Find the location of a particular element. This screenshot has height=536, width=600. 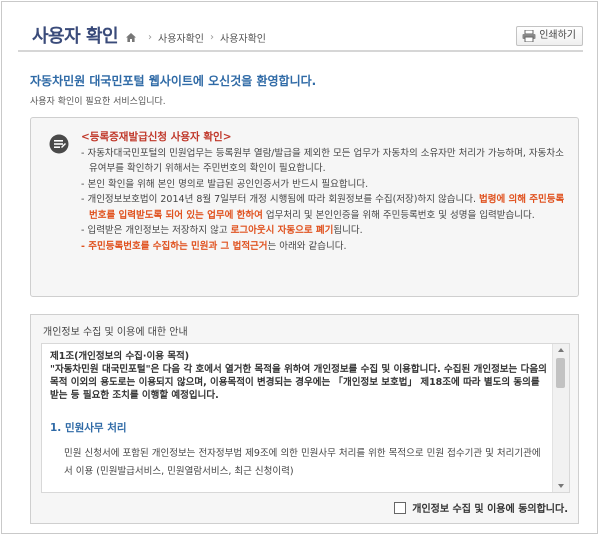

print-label: 인쇄하기 is located at coordinates (557, 35).